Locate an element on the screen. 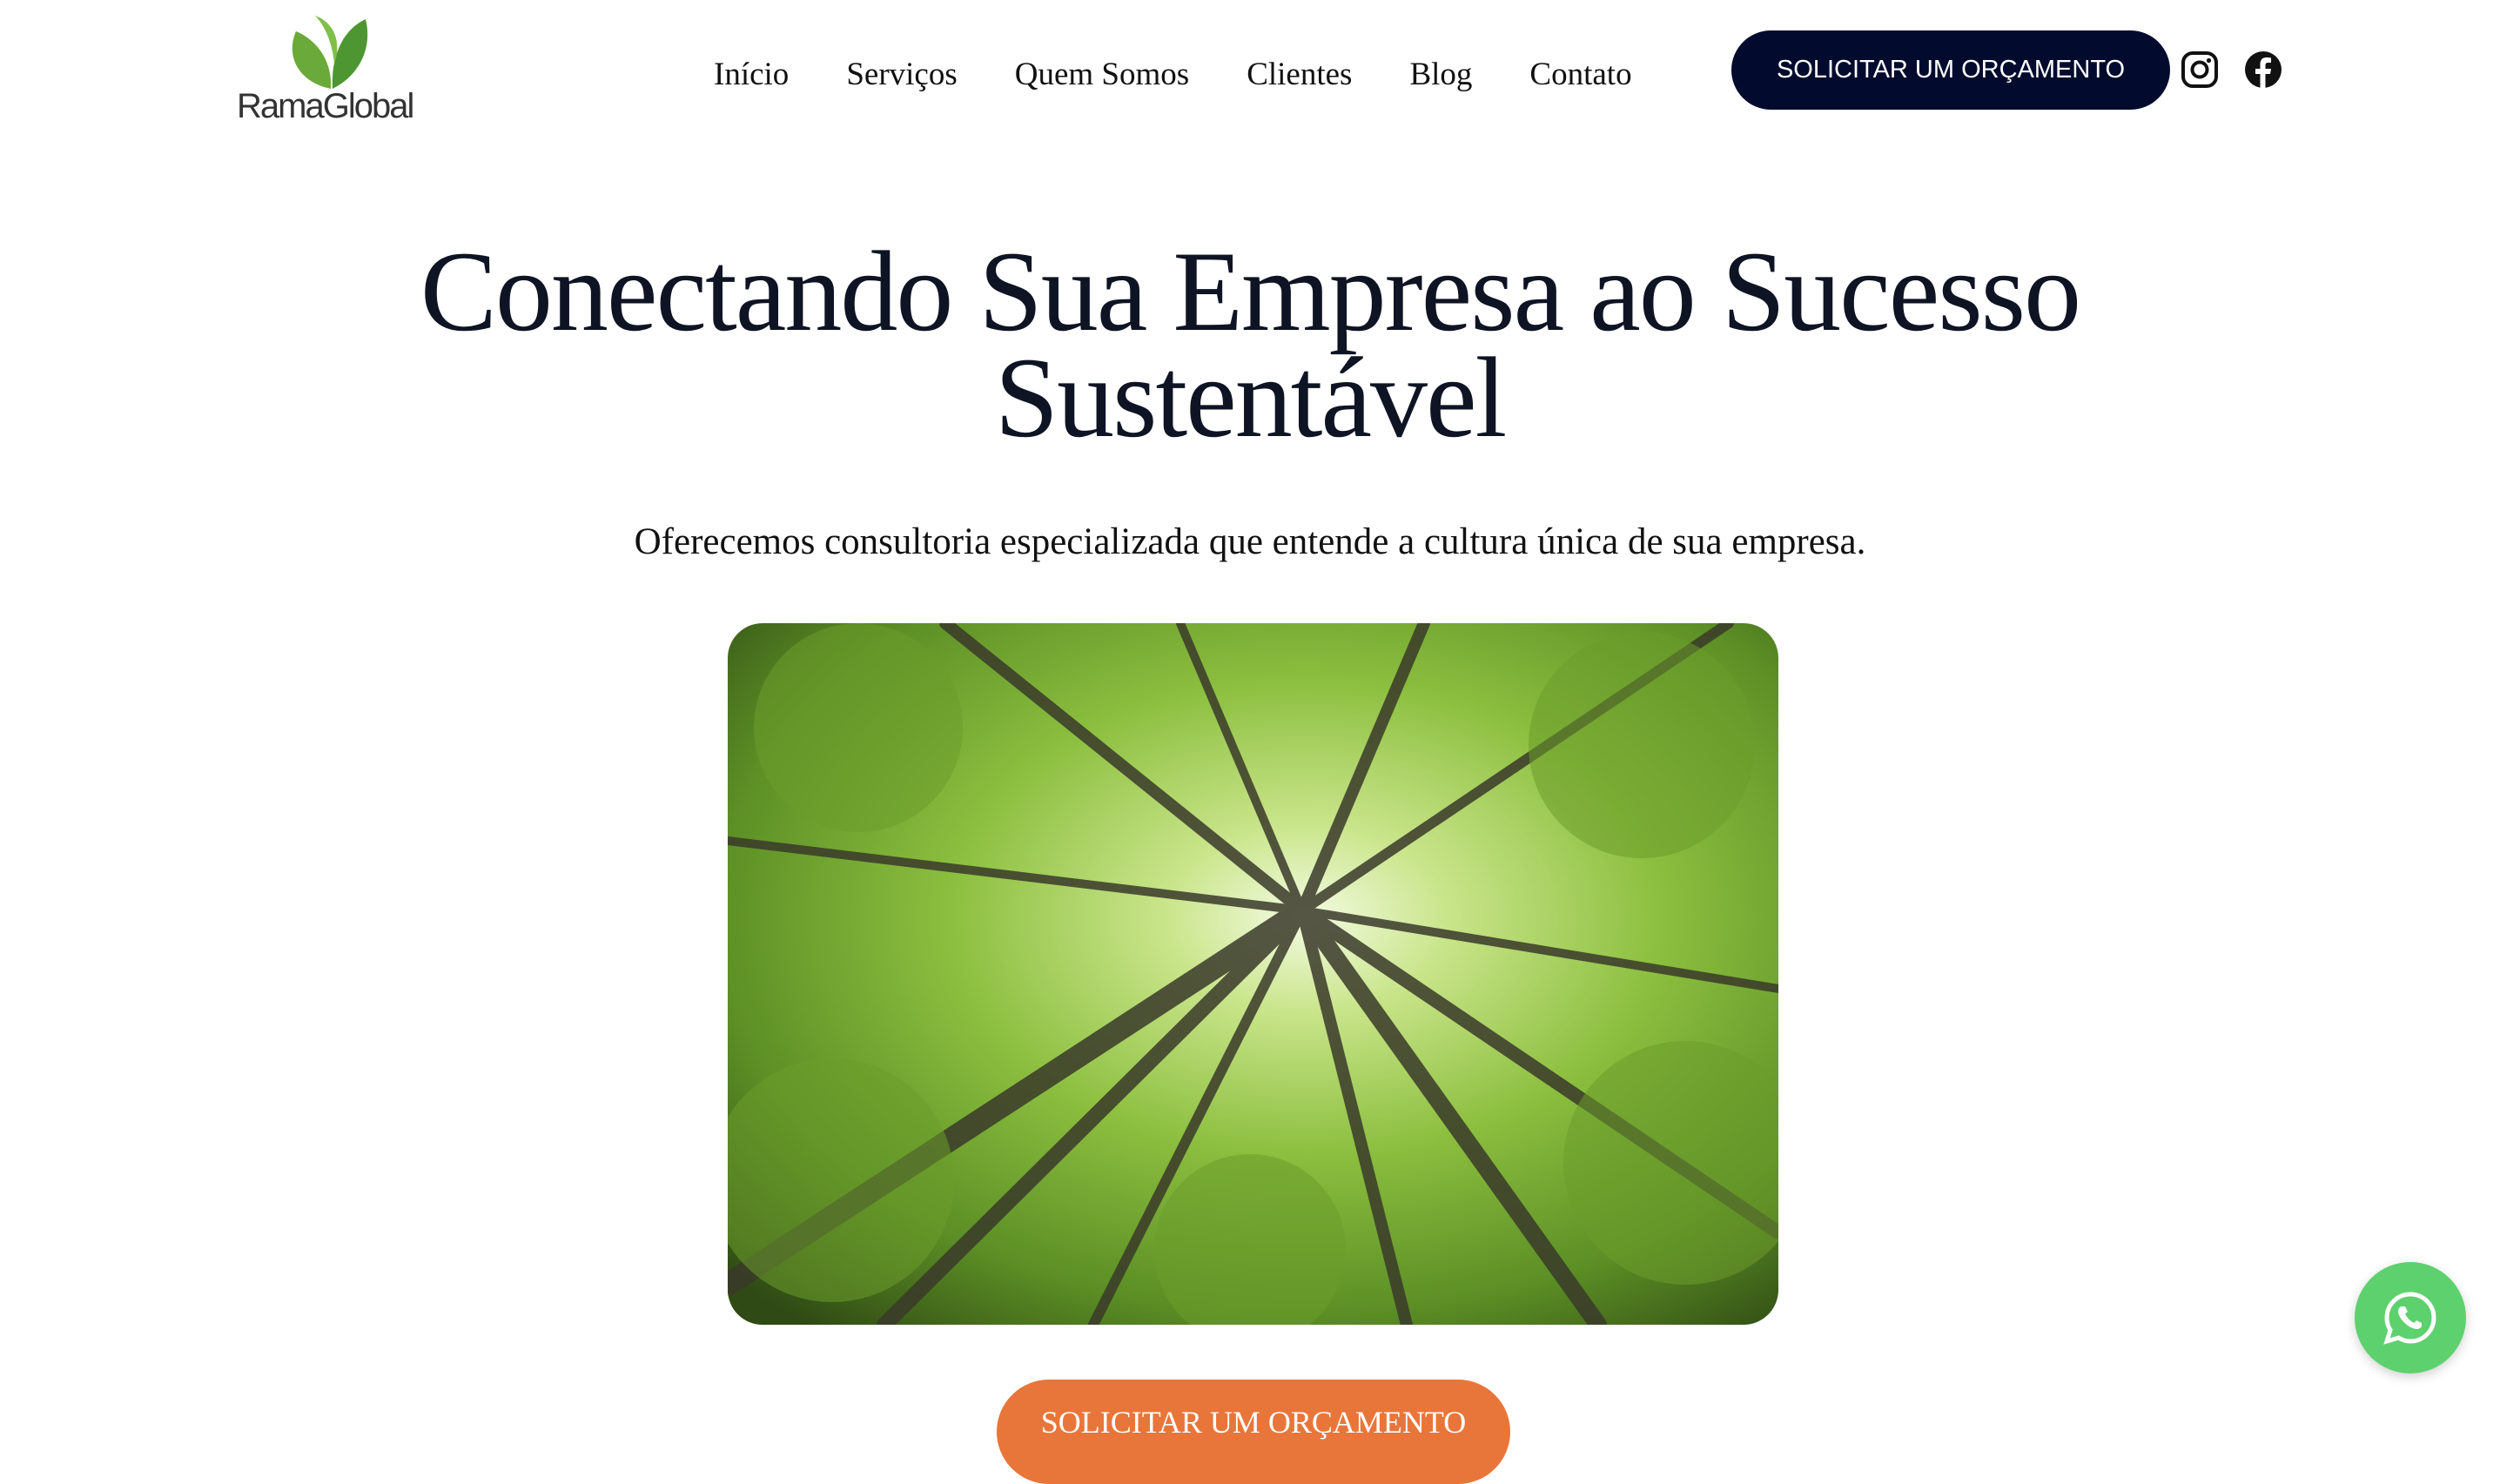 This screenshot has width=2500, height=1484. whatsapp-icon is located at coordinates (2409, 1318).